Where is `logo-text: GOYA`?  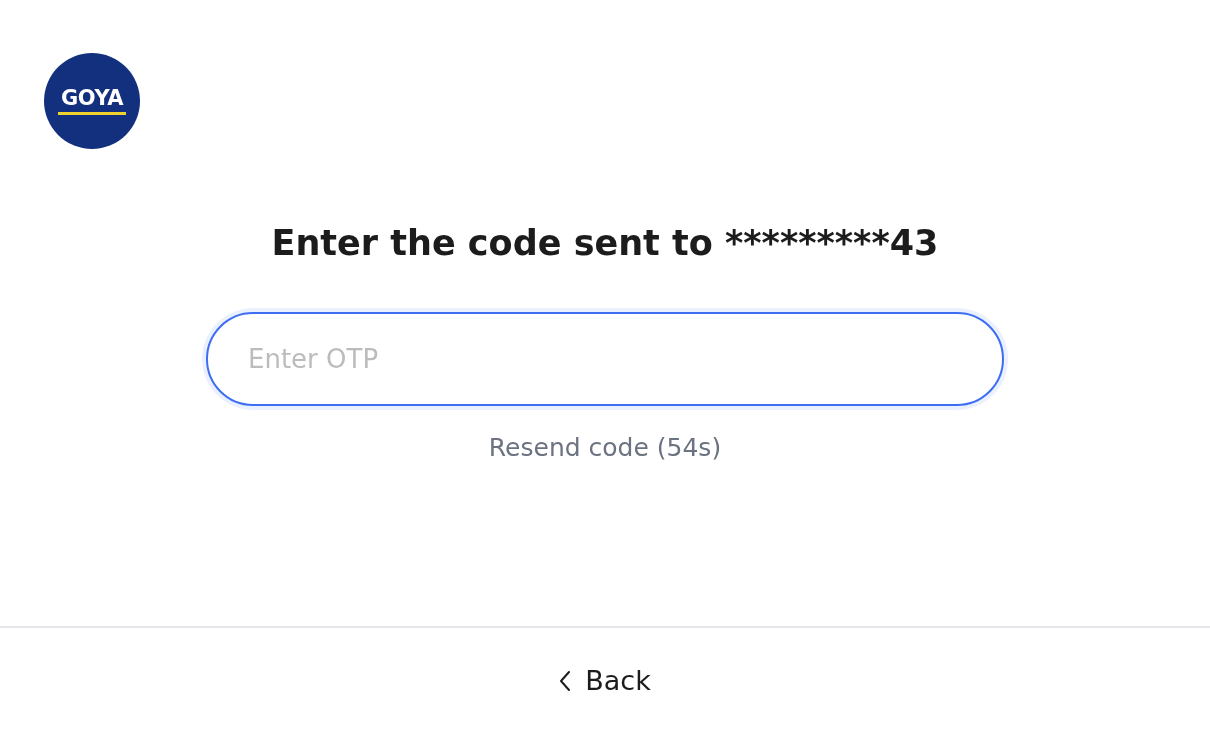 logo-text: GOYA is located at coordinates (92, 98).